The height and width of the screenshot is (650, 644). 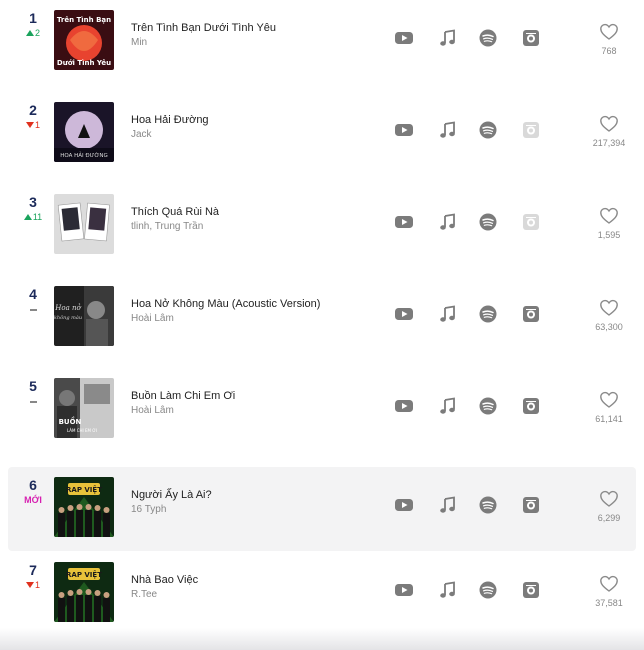 I want to click on song-title: Hoa Hải Đường, so click(x=170, y=120).